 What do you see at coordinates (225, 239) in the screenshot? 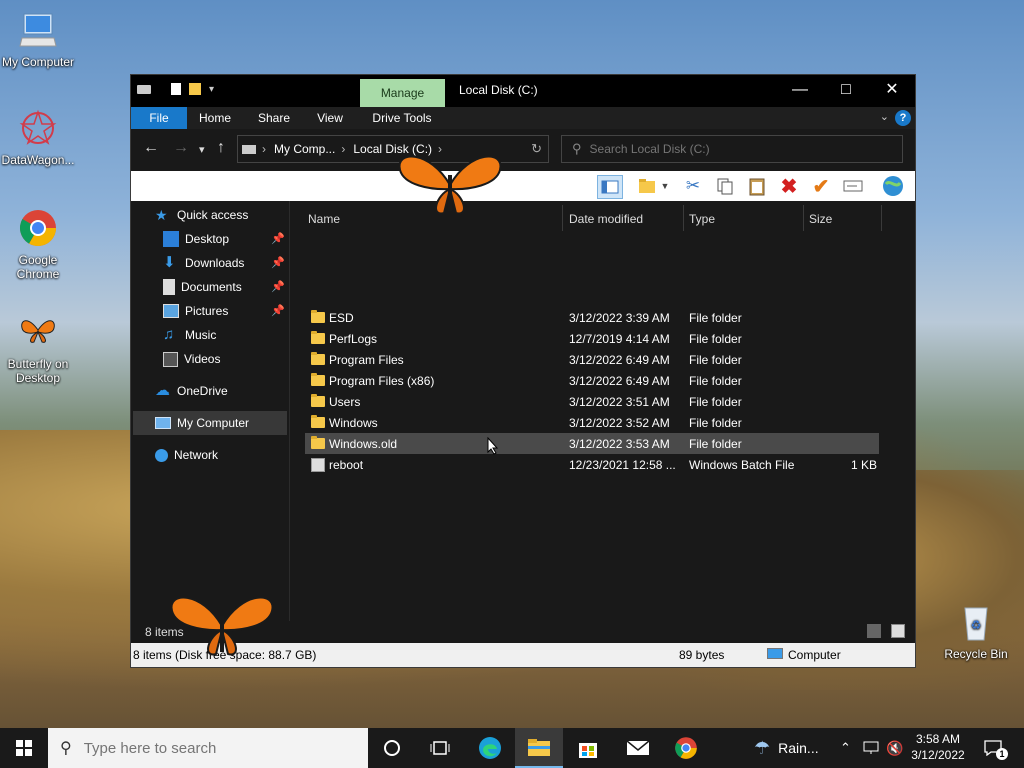
I see `nav-desktop: Desktop 📌` at bounding box center [225, 239].